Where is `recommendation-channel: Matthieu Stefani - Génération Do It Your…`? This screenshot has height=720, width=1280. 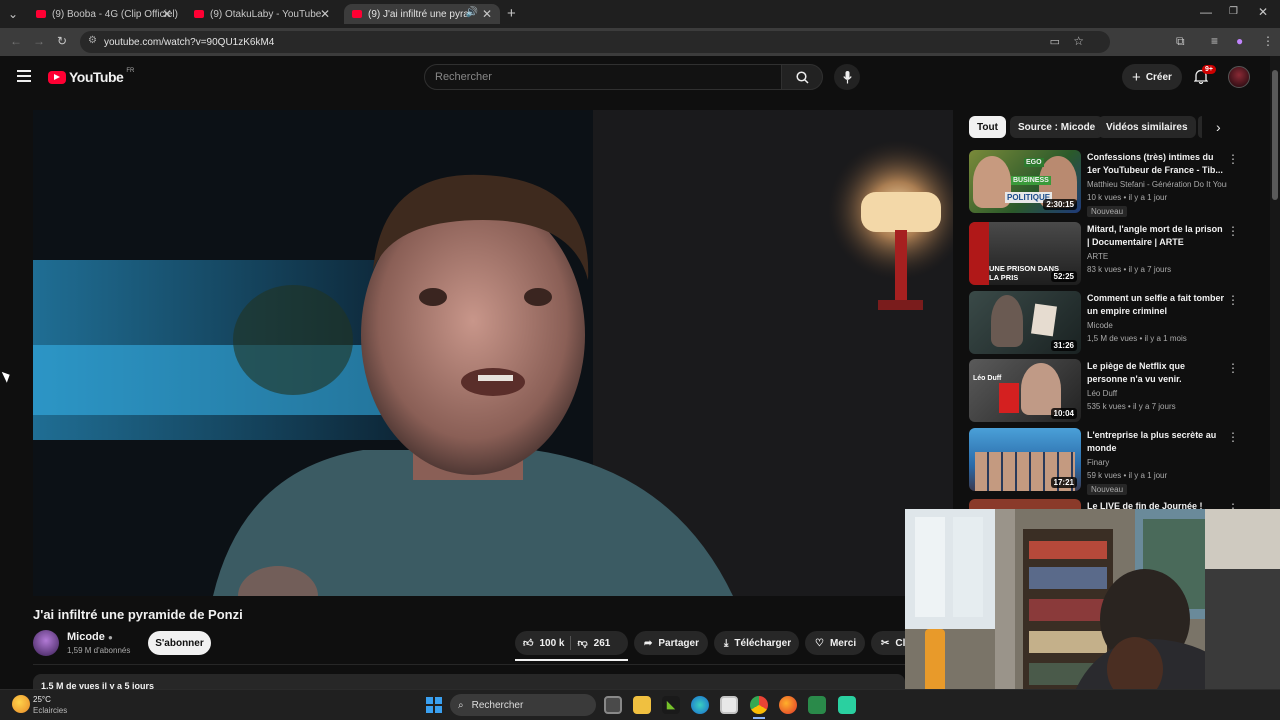
recommendation-channel: Matthieu Stefani - Génération Do It Your… is located at coordinates (1157, 184).